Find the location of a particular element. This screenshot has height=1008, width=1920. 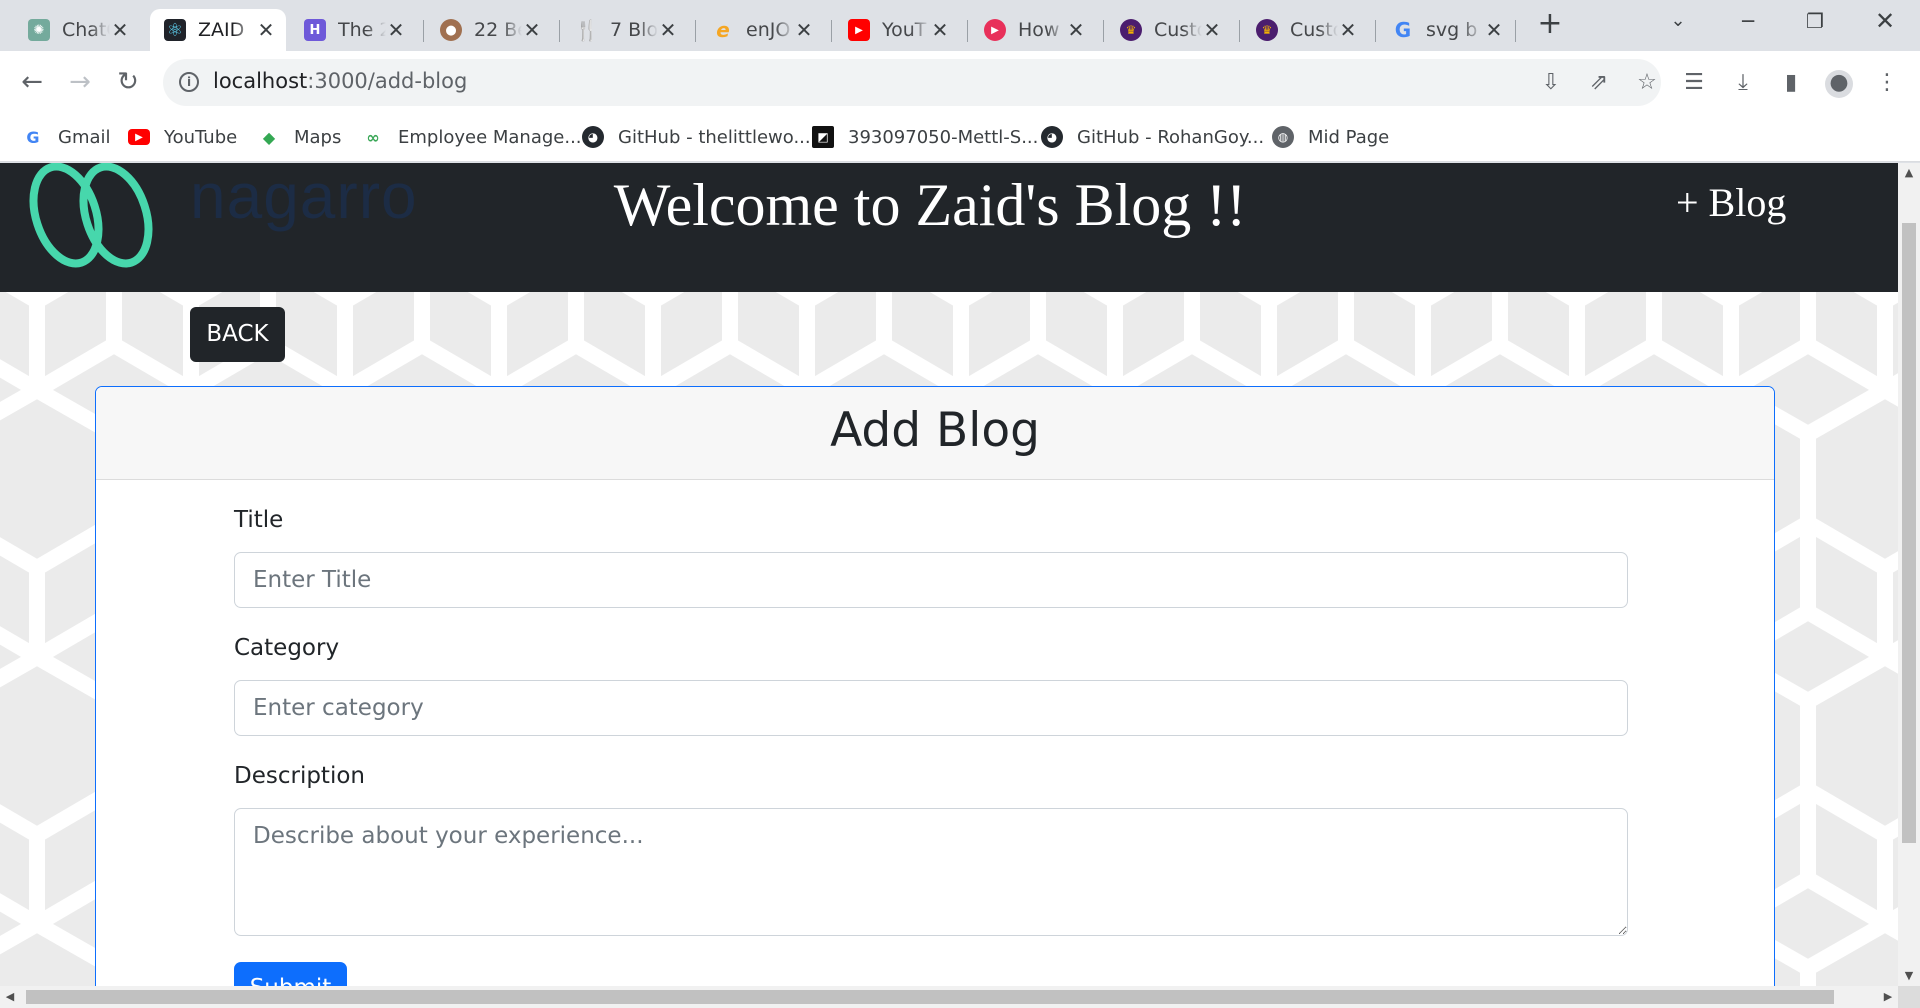

restore-icon: ❐ is located at coordinates (1815, 21).